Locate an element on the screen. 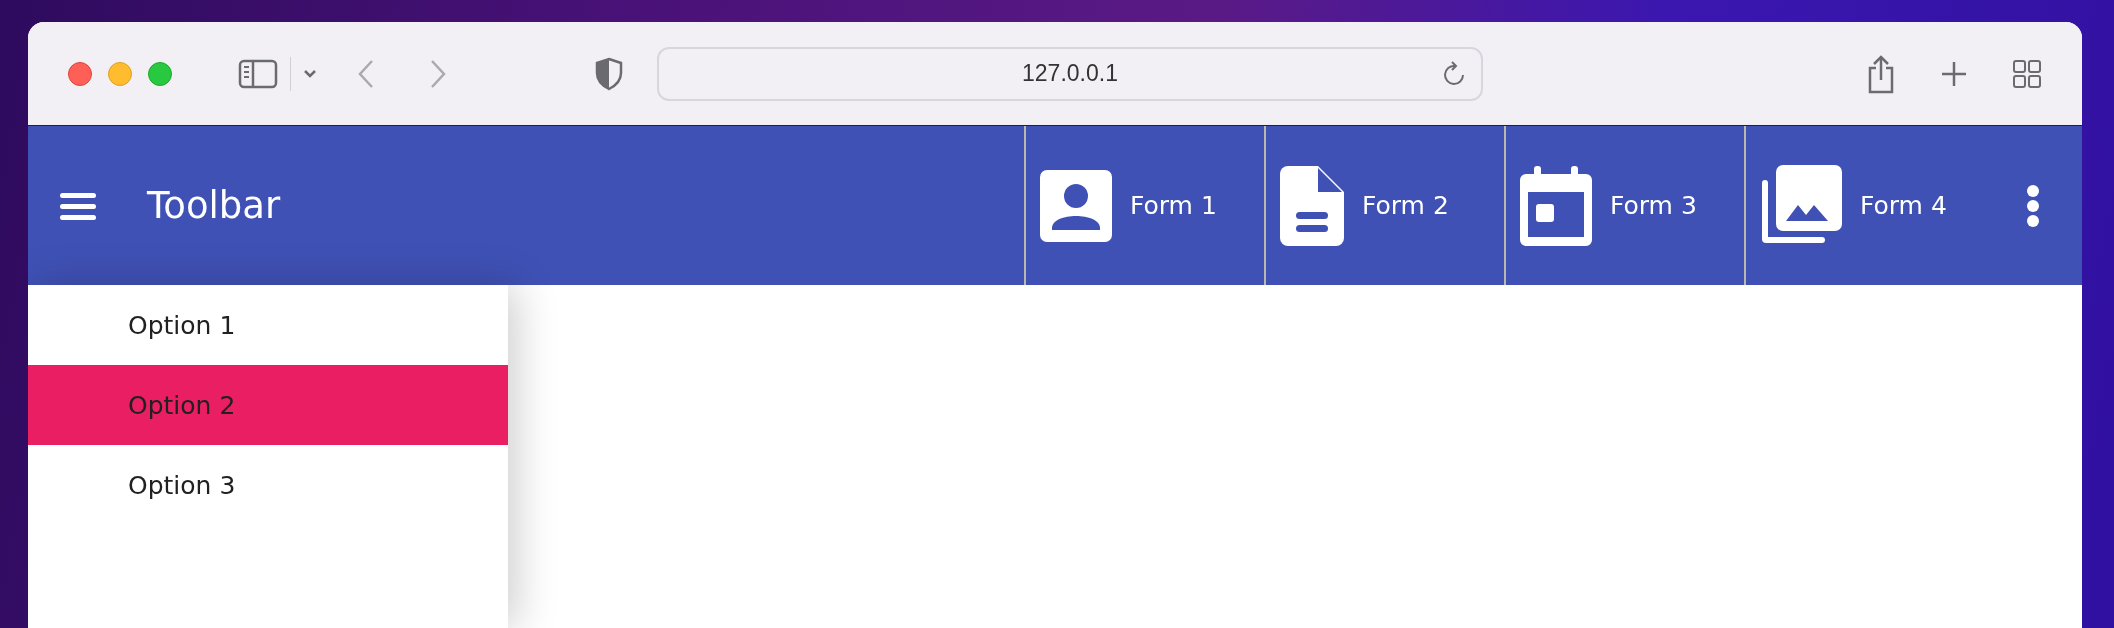 This screenshot has height=628, width=2114. tab-overview-icon is located at coordinates (2027, 73).